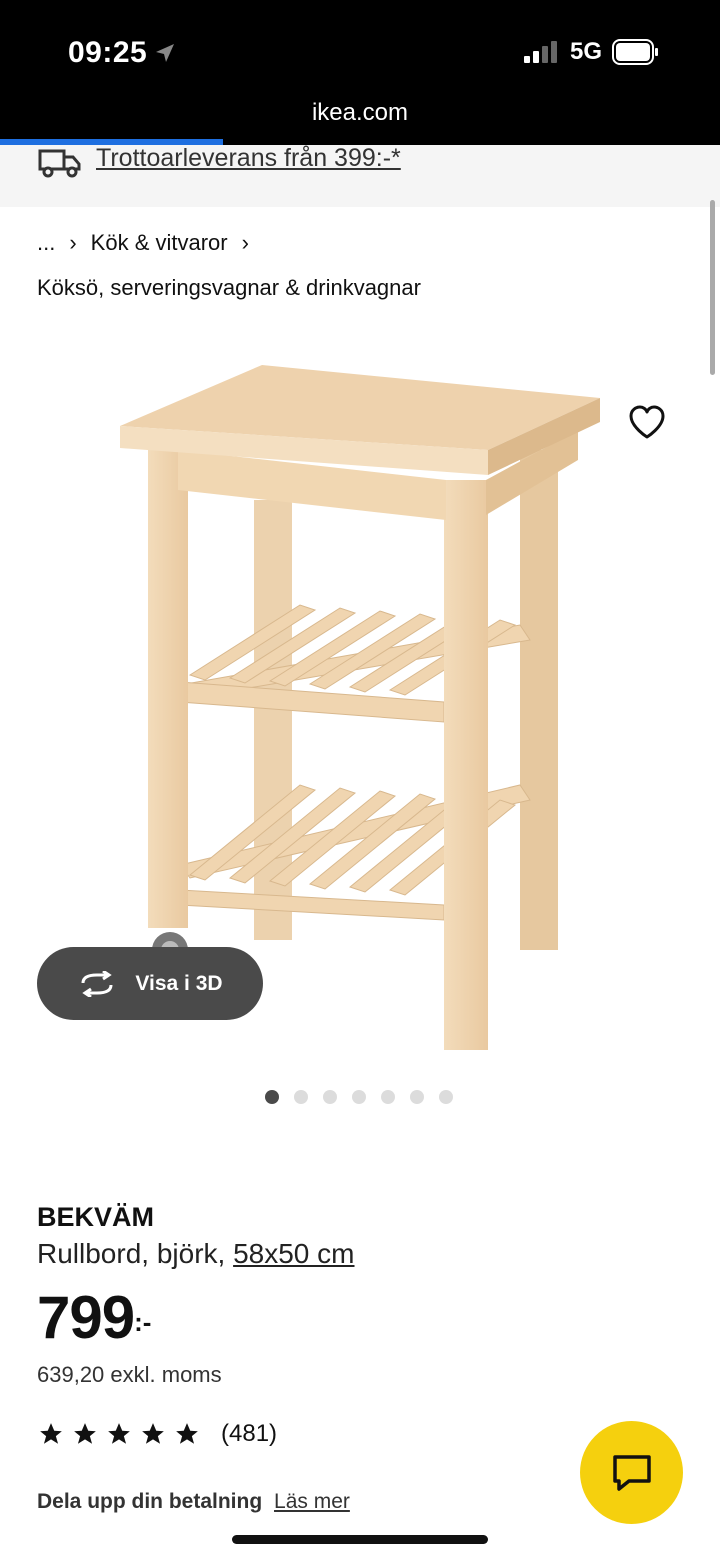 Image resolution: width=720 pixels, height=1560 pixels. Describe the element at coordinates (647, 423) in the screenshot. I see `heart-icon` at that location.